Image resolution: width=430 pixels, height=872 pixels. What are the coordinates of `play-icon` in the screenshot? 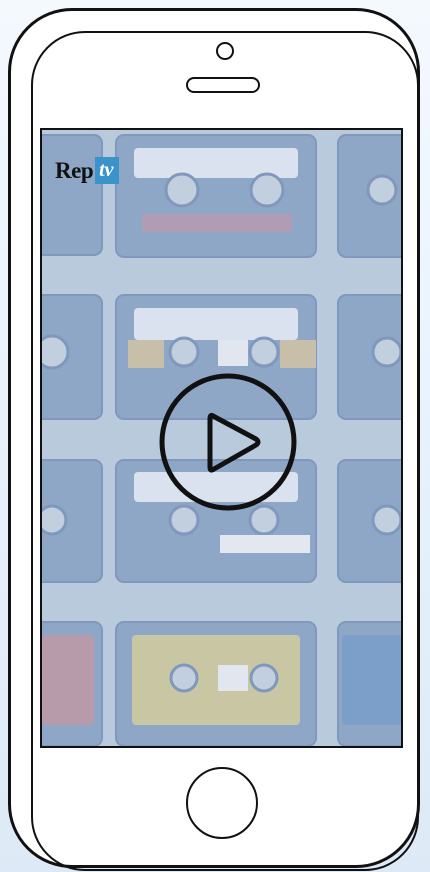 It's located at (228, 442).